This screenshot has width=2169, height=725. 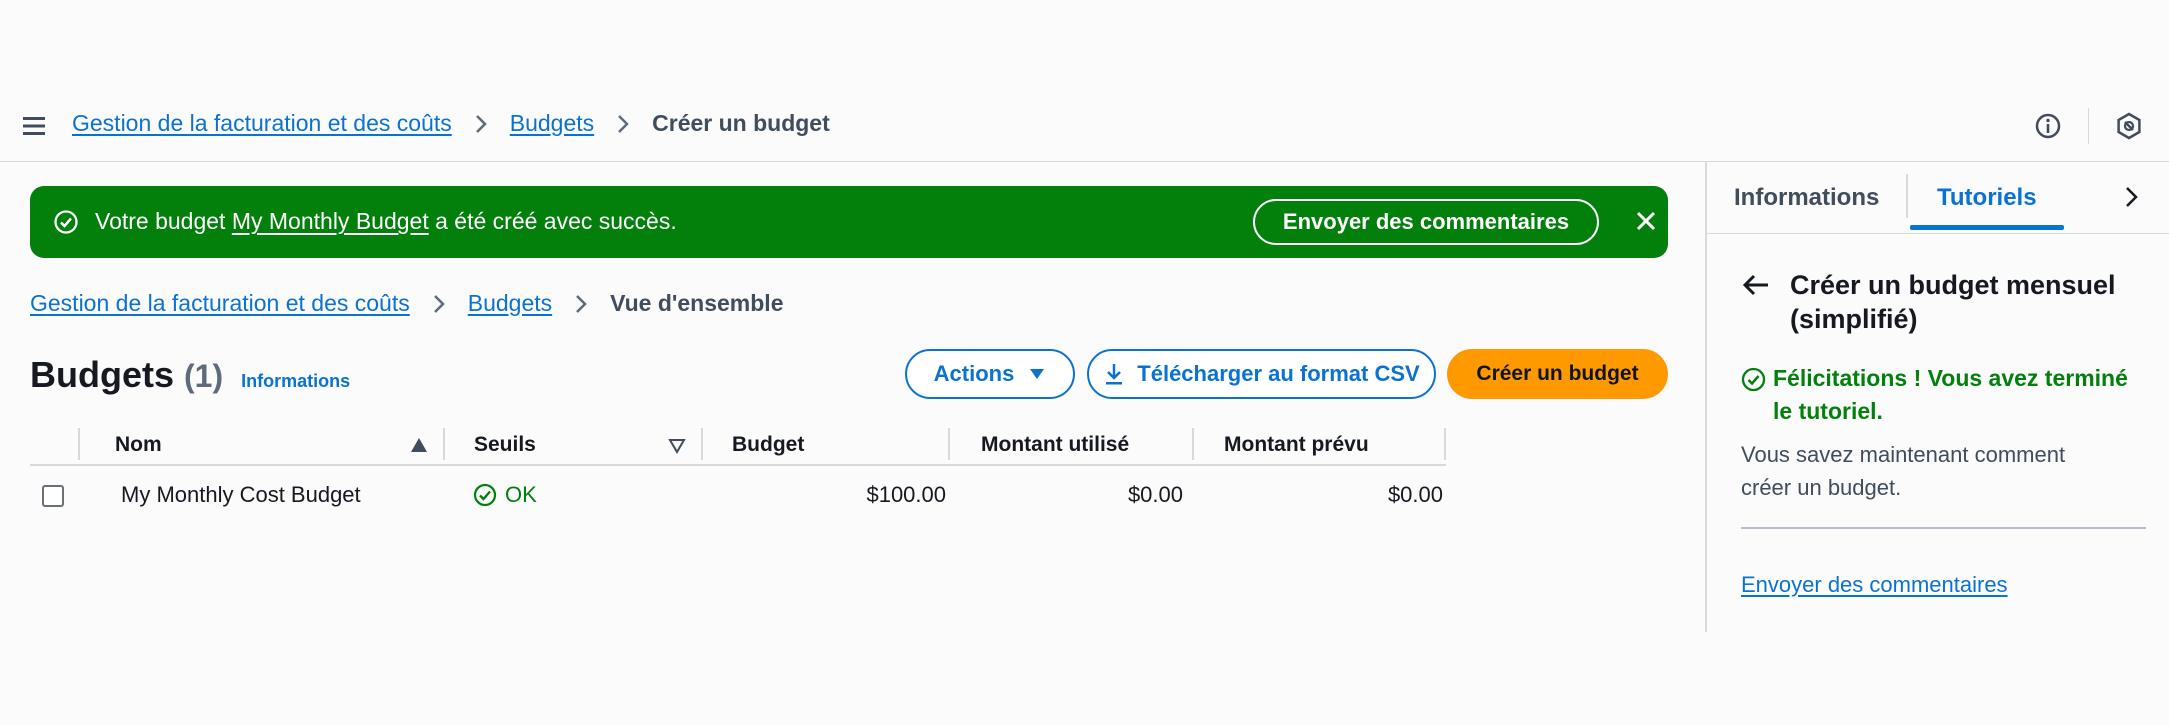 I want to click on download-csv-label: Télécharger au format CSV, so click(x=1278, y=373).